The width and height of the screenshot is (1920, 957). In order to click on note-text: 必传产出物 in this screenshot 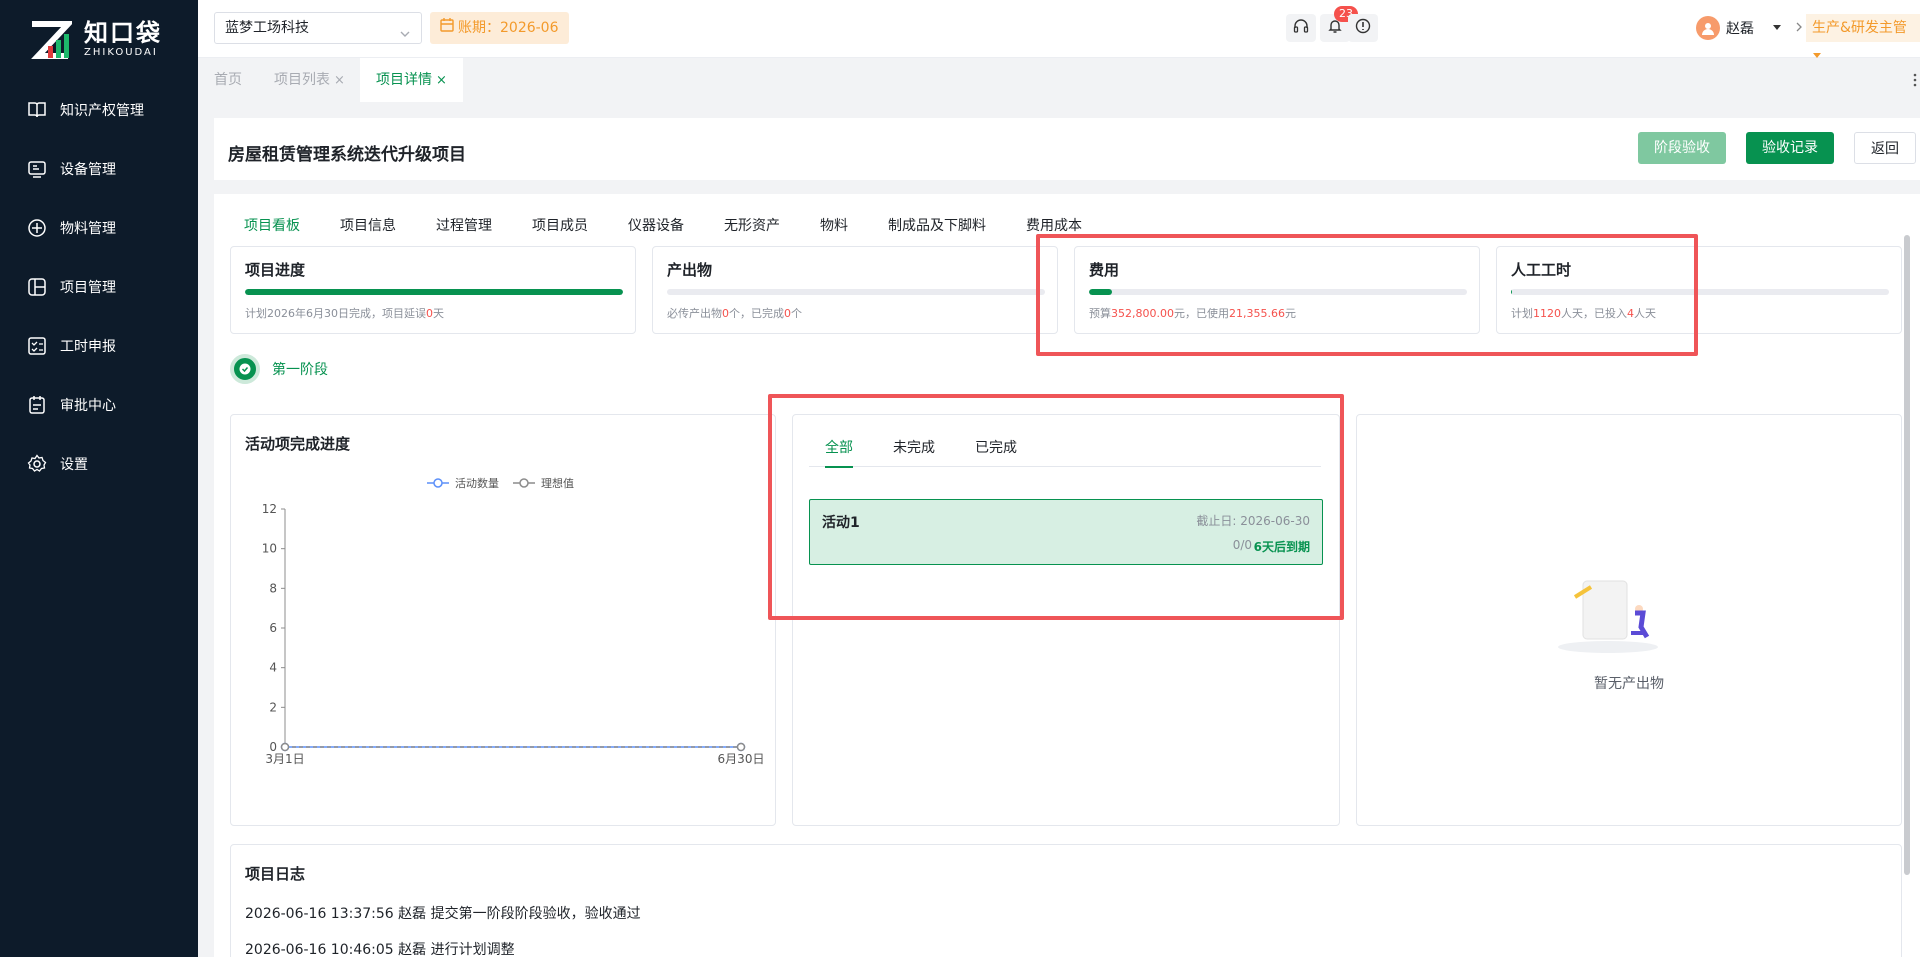, I will do `click(694, 313)`.